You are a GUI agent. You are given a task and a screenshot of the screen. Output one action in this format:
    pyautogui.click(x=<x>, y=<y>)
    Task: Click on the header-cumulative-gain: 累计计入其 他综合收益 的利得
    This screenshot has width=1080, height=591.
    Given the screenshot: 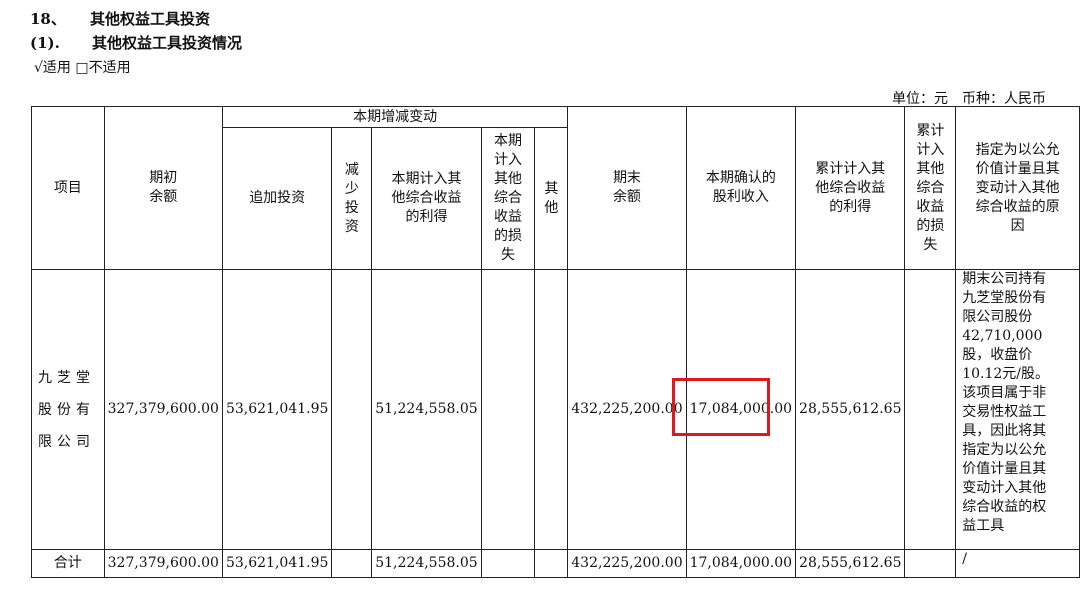 What is the action you would take?
    pyautogui.click(x=850, y=188)
    